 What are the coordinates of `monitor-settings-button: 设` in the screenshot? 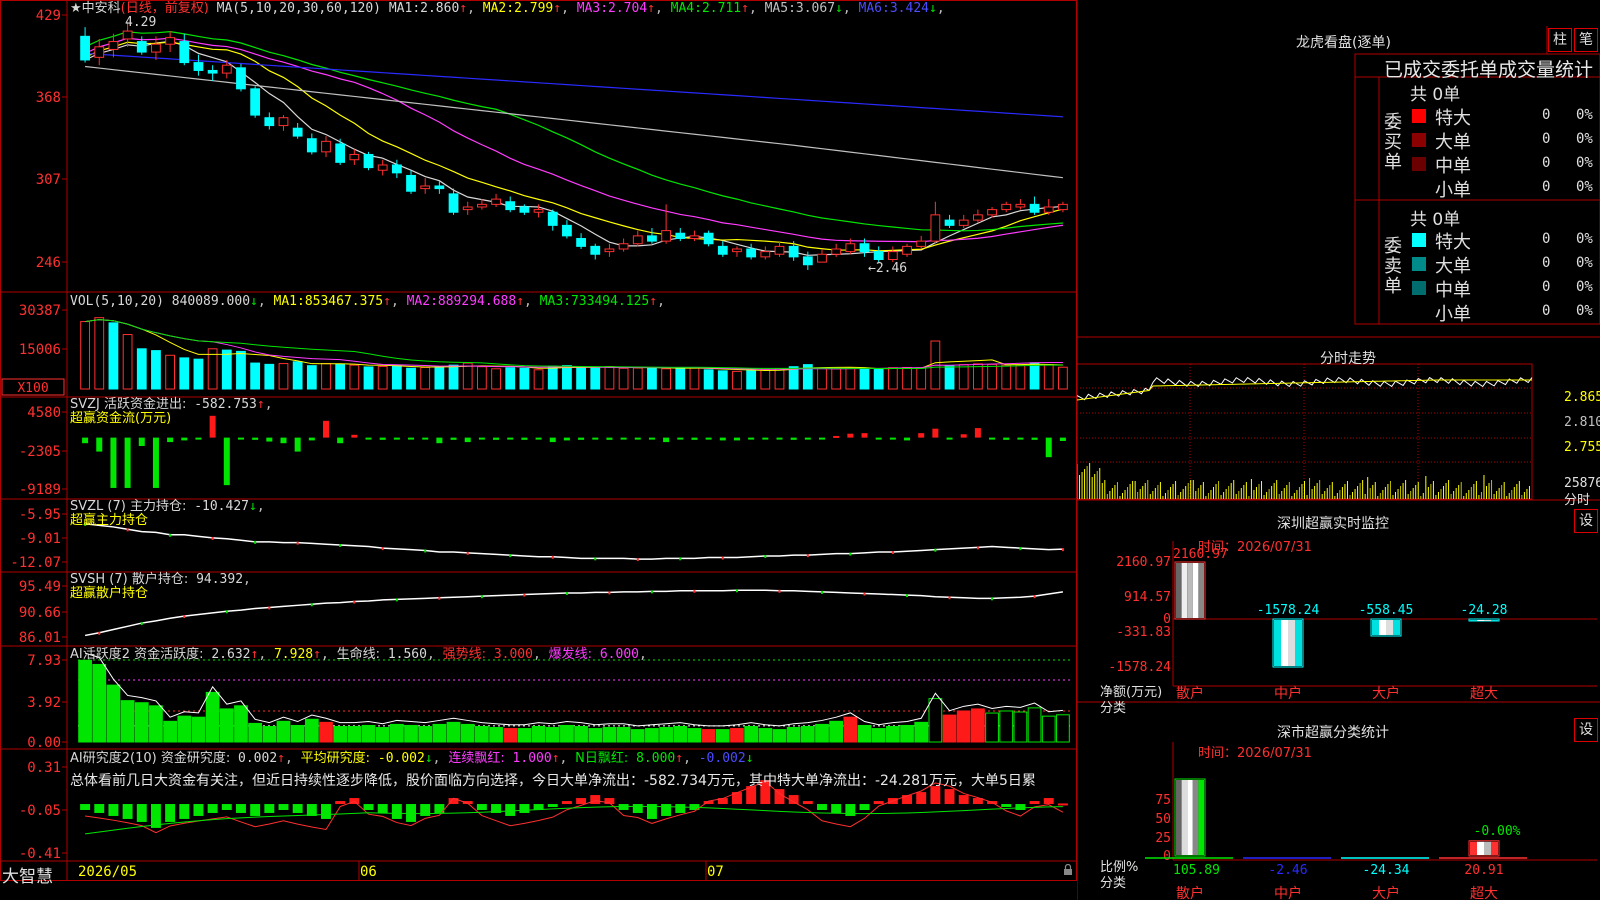 It's located at (1586, 521).